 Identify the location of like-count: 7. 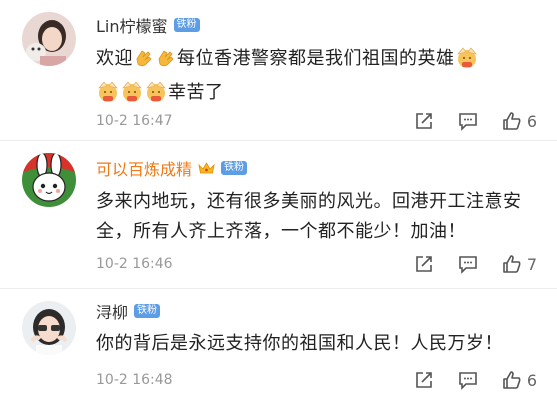
(531, 264).